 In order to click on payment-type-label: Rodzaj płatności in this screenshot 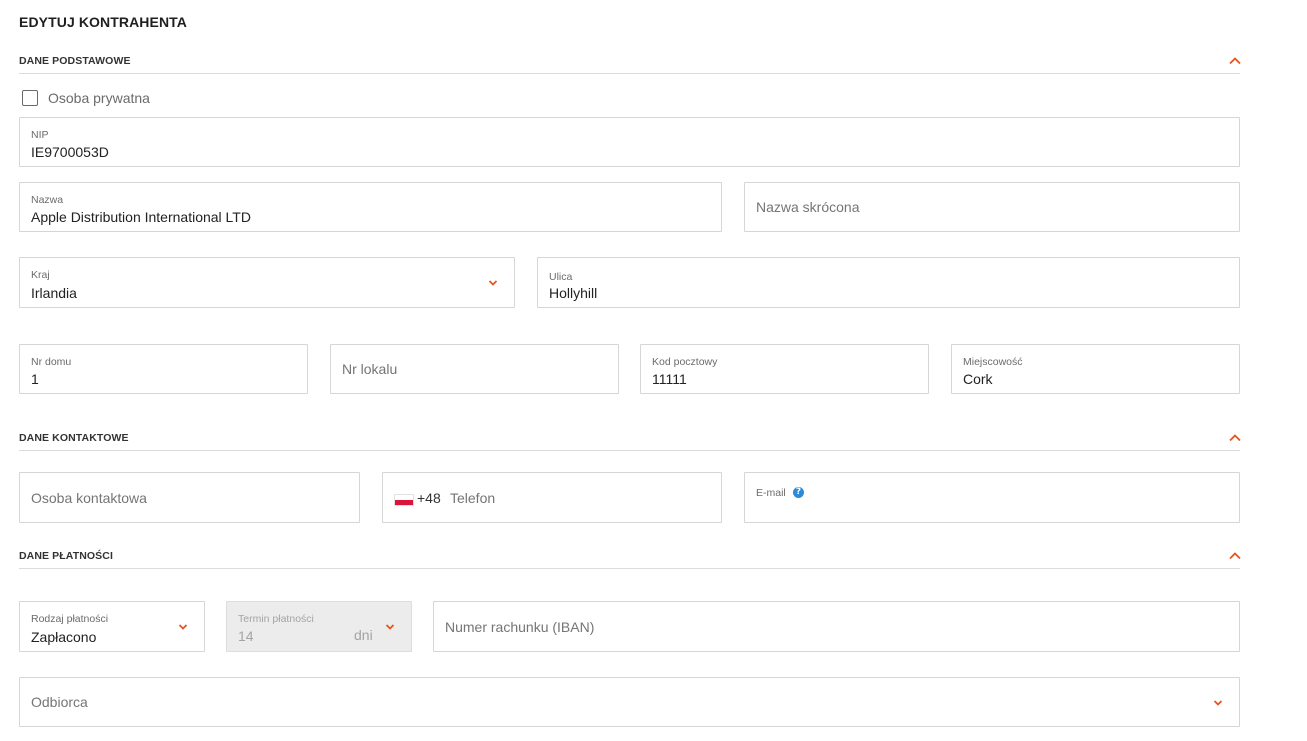, I will do `click(70, 619)`.